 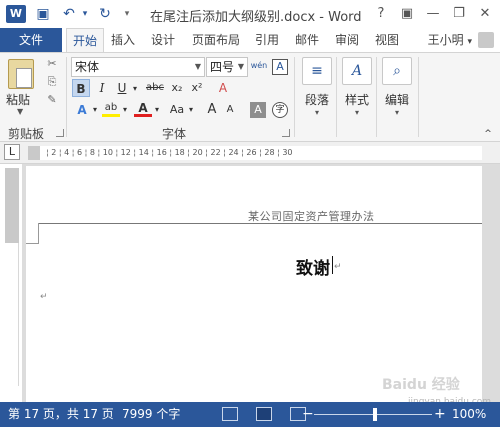 I want to click on ribbon-display-icon: ▣, so click(x=407, y=14).